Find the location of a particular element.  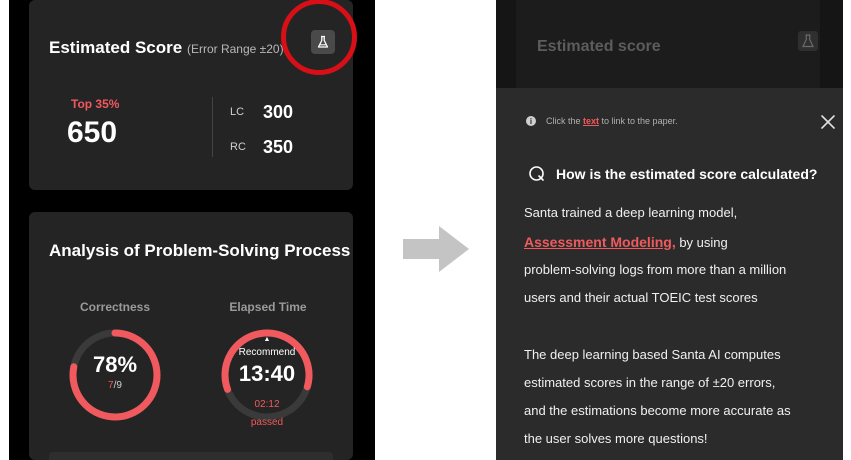

passed-label: passed is located at coordinates (267, 422).